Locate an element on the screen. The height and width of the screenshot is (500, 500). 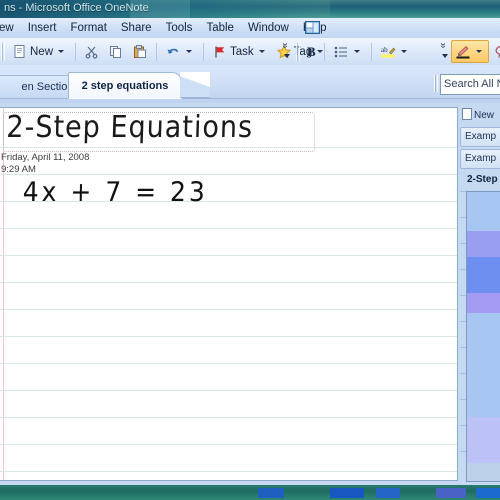
page-tabs-panel: New Examp Examp 2-Step is located at coordinates (480, 294).